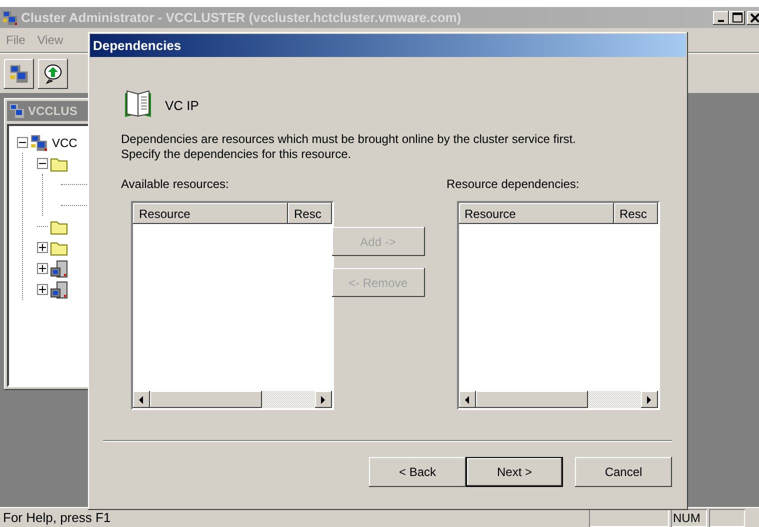 The height and width of the screenshot is (527, 759). What do you see at coordinates (689, 517) in the screenshot?
I see `num-indicator: NUM` at bounding box center [689, 517].